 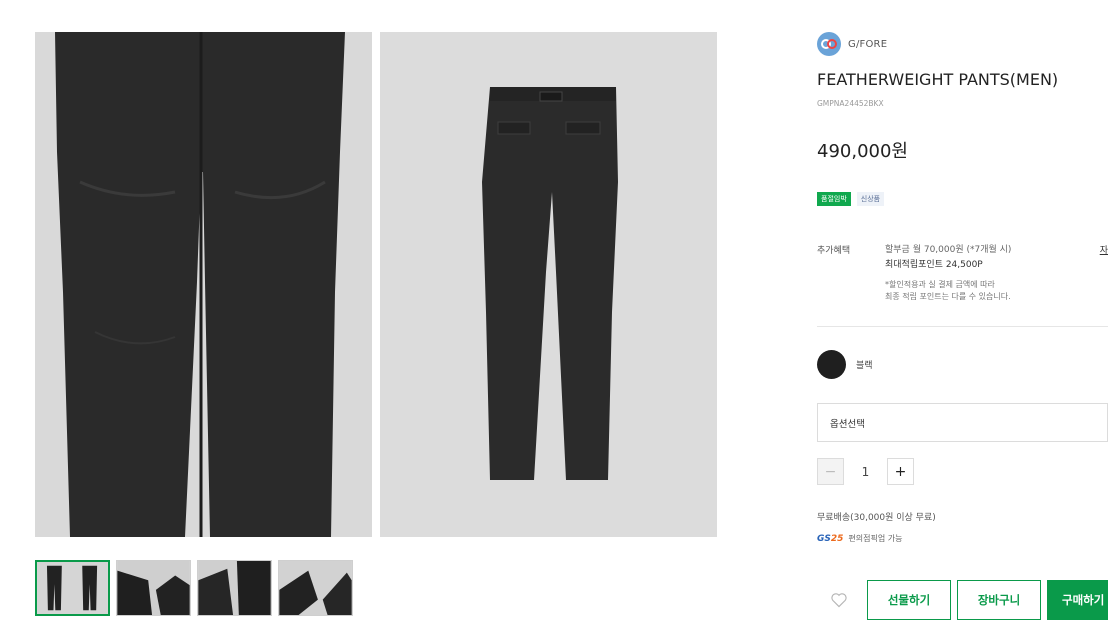 I want to click on wishlist-button, so click(x=839, y=600).